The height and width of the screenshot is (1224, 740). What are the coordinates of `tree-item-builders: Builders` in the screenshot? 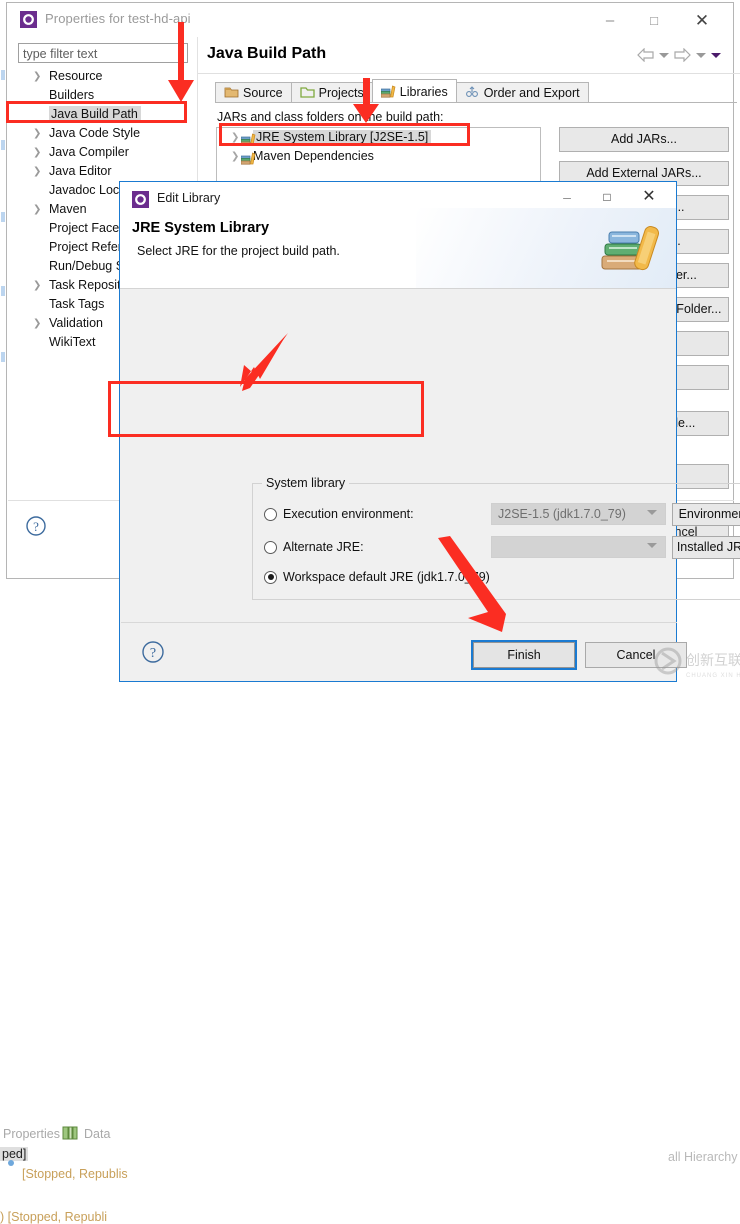 It's located at (102, 95).